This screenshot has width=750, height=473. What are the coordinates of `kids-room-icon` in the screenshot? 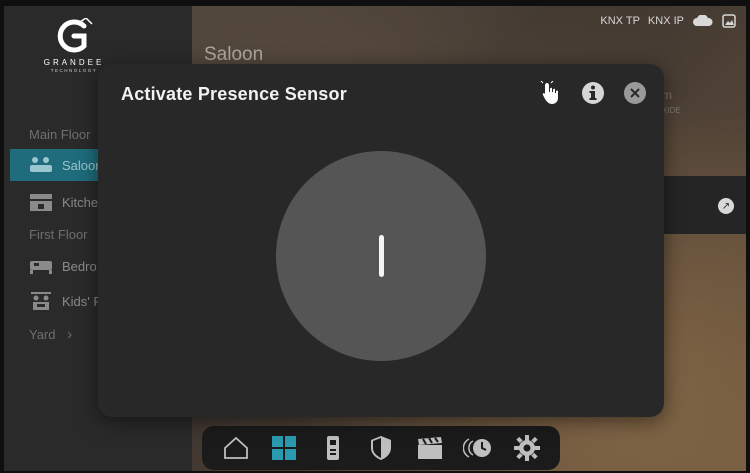 It's located at (41, 301).